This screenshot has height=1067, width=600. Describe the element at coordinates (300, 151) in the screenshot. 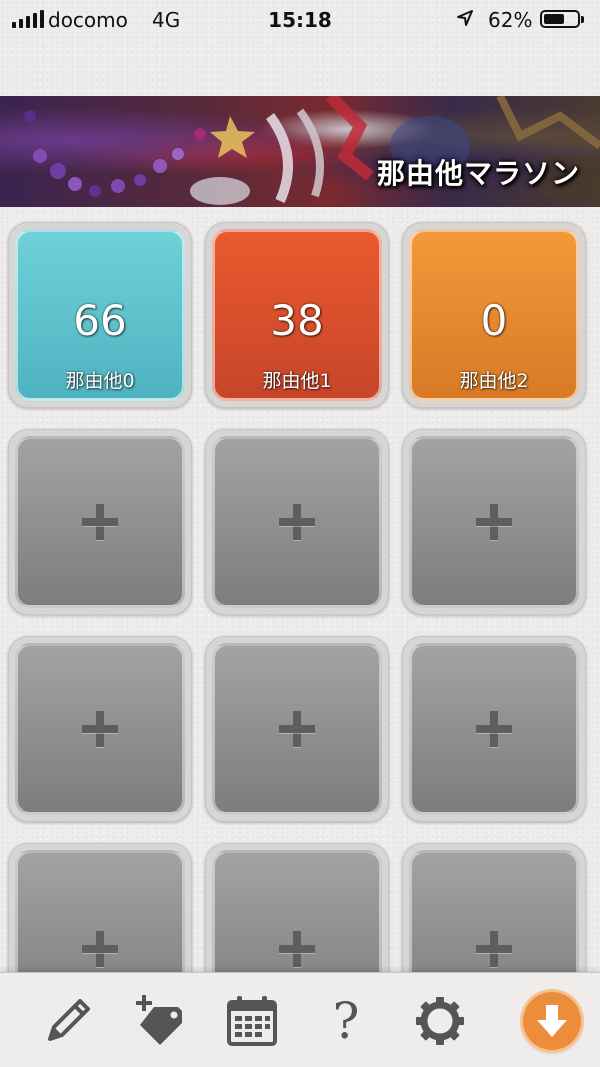

I see `header-banner: 那由他マラソン` at that location.